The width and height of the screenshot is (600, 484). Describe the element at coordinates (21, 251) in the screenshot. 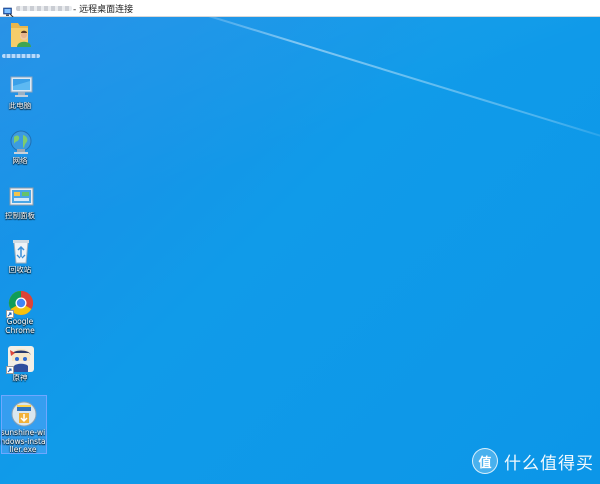

I see `recycle-bin-icon` at that location.